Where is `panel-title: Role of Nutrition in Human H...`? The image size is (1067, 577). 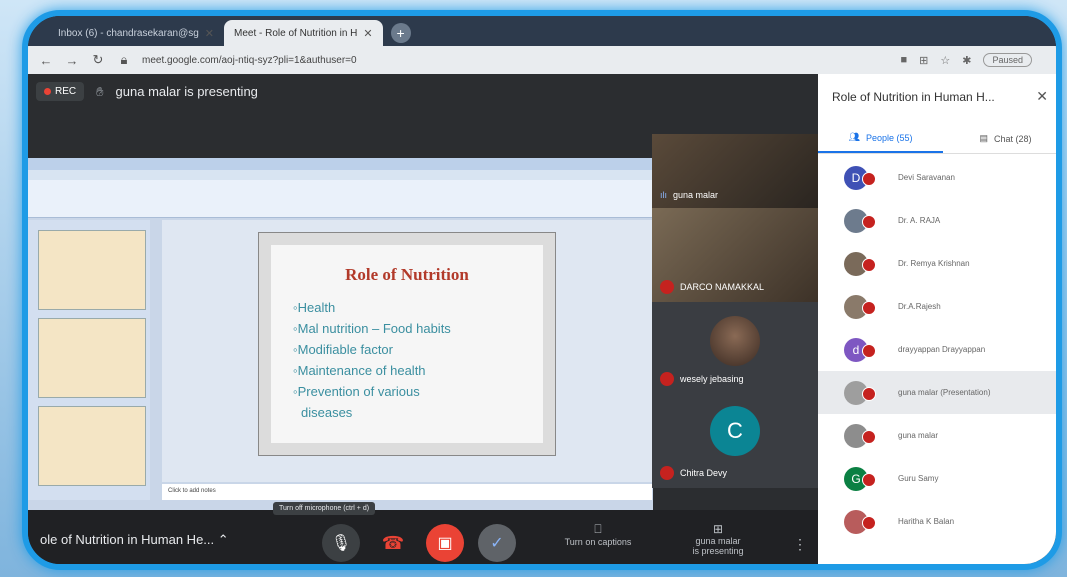 panel-title: Role of Nutrition in Human H... is located at coordinates (913, 97).